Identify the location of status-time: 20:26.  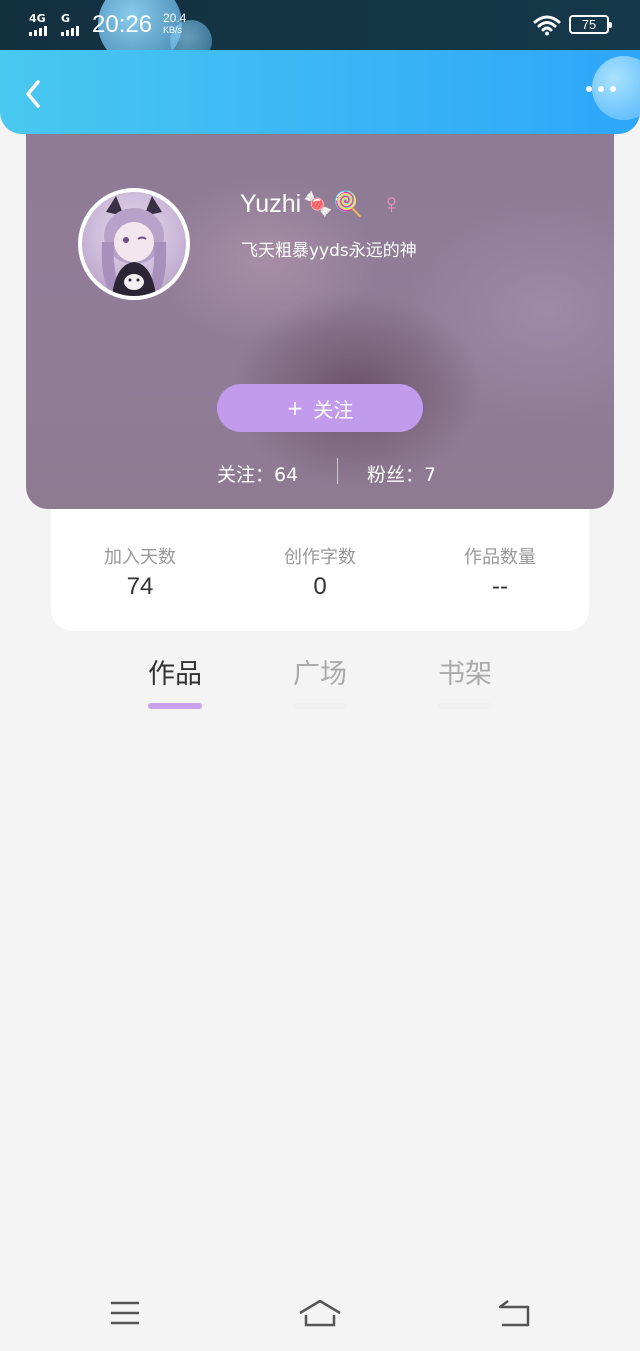
(122, 24).